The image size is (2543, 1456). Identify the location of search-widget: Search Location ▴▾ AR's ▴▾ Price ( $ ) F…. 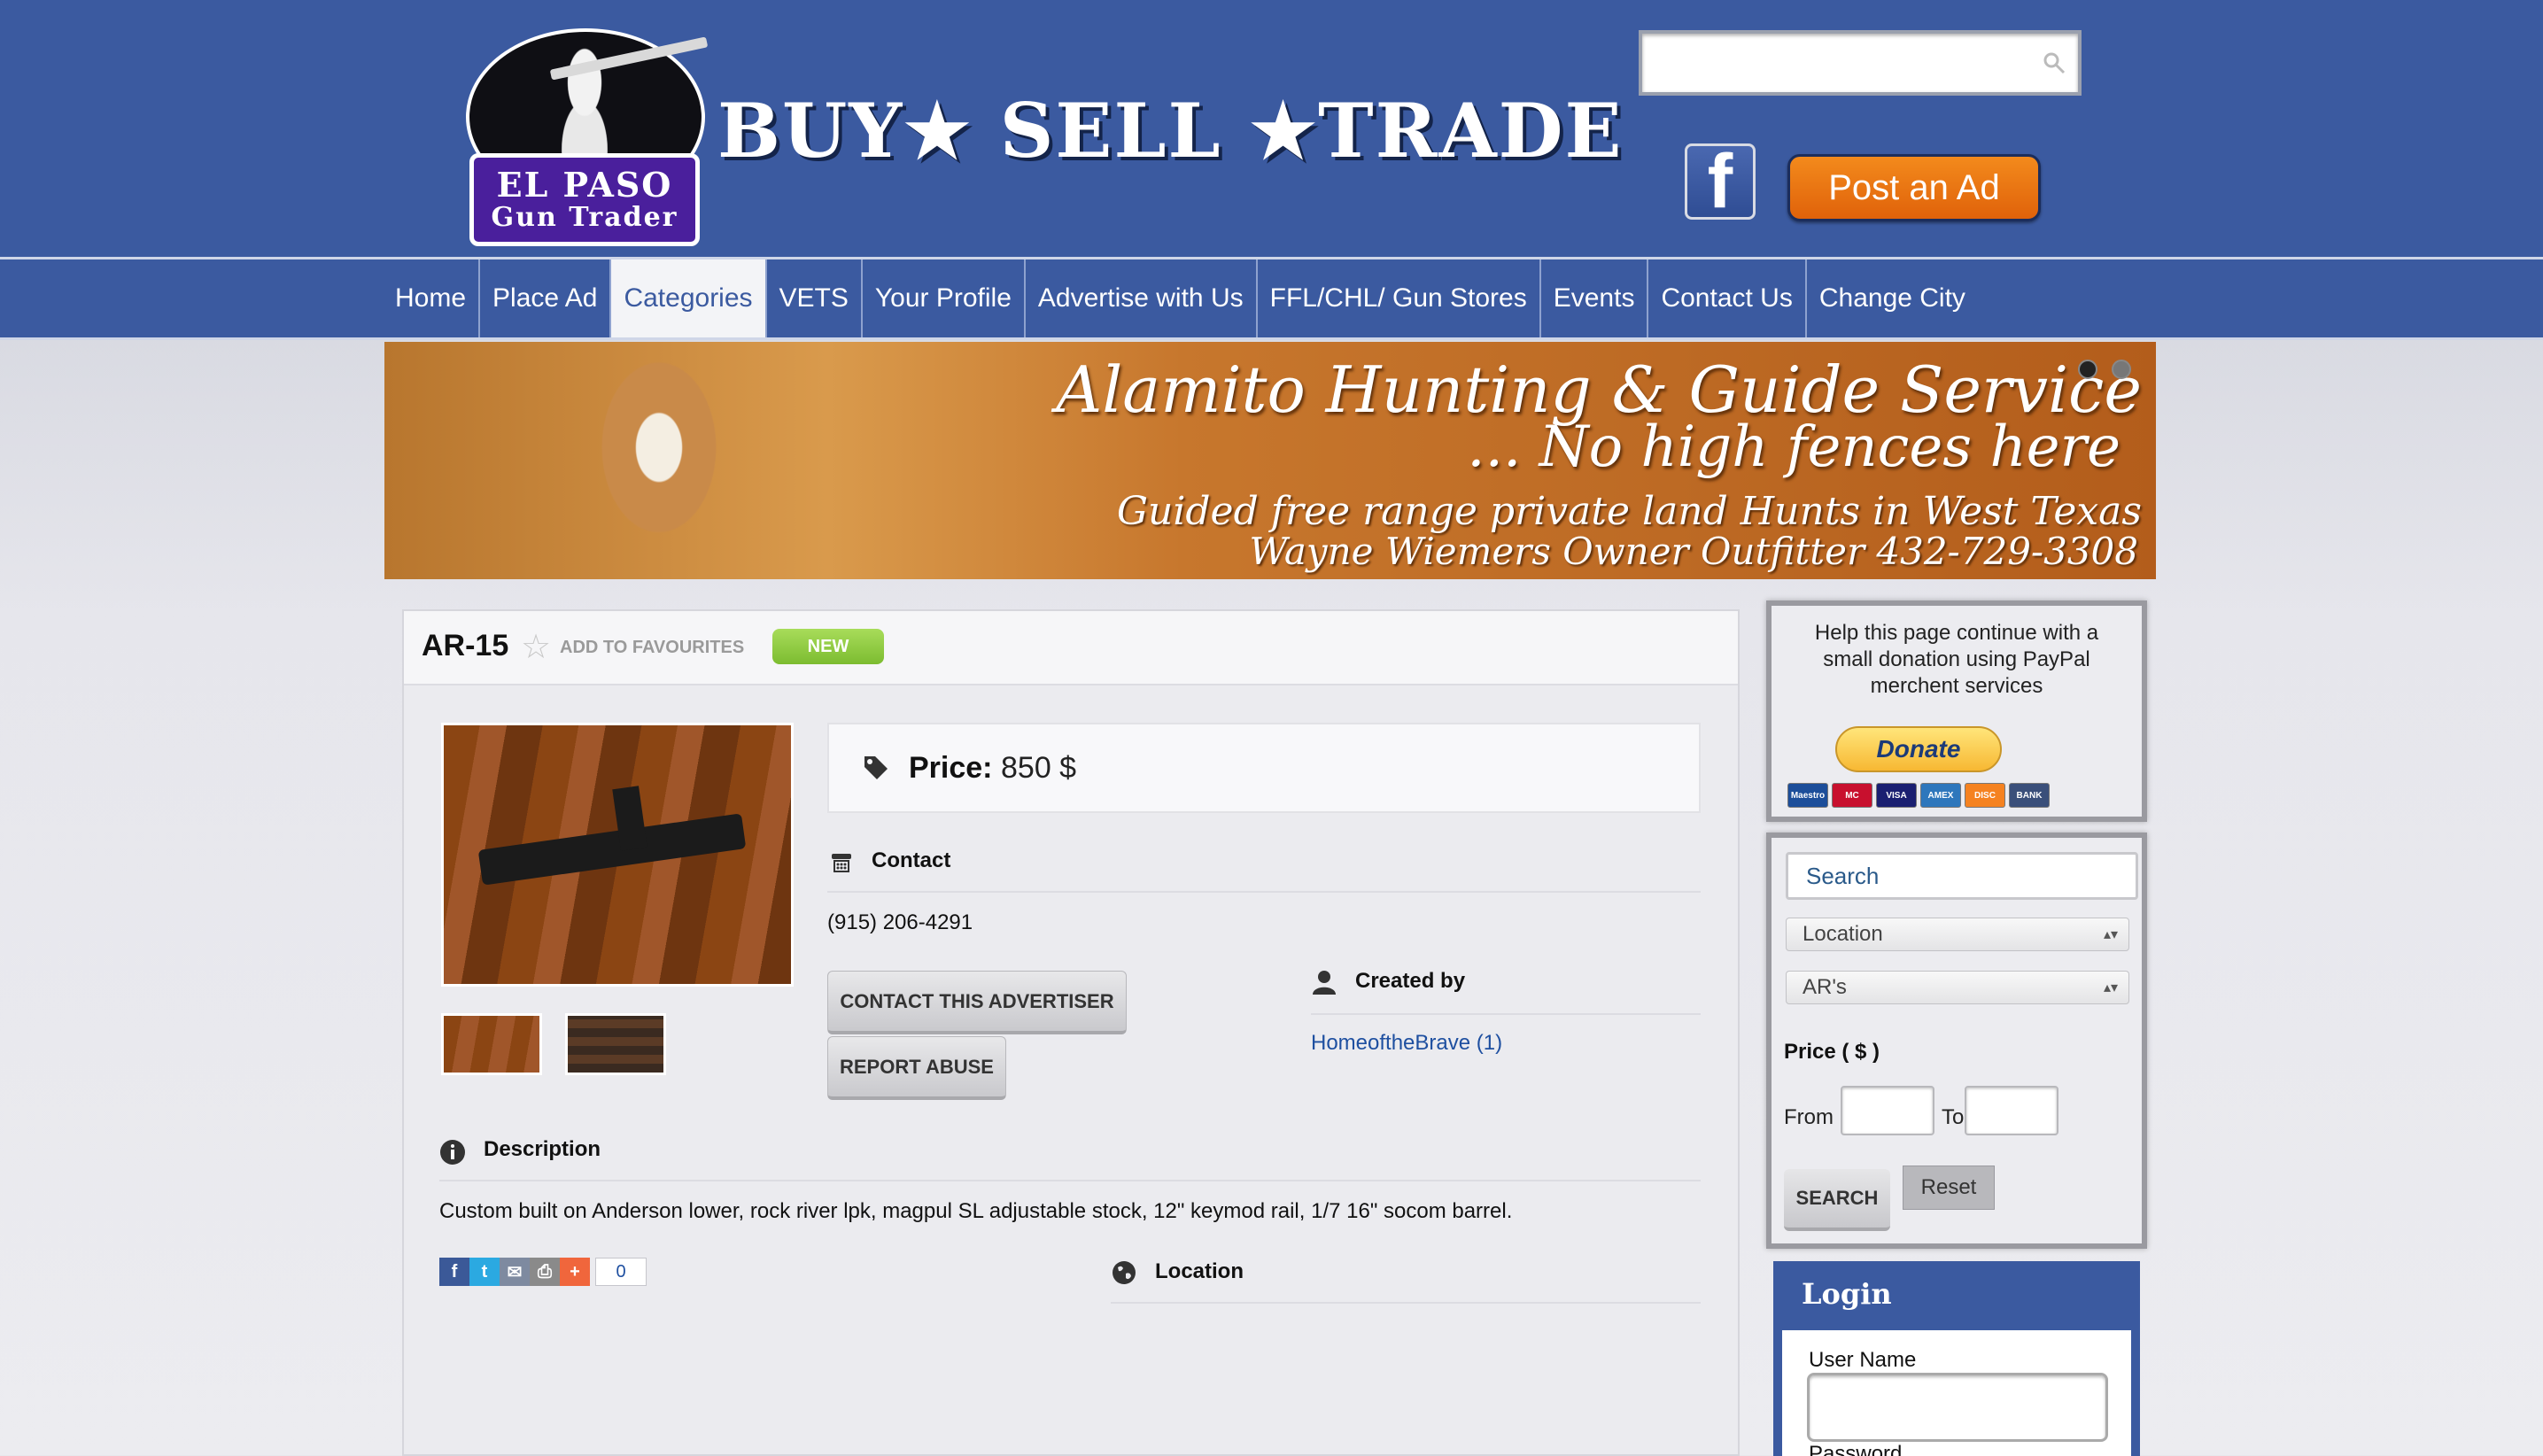
(1956, 1041).